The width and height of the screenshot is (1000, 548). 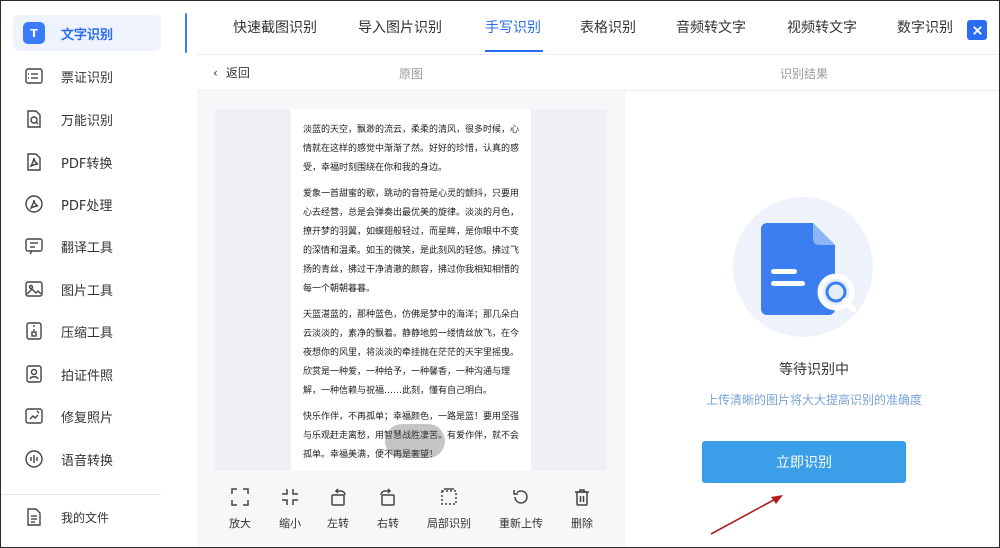 I want to click on sidebar-item-label: 票证识别, so click(x=87, y=78).